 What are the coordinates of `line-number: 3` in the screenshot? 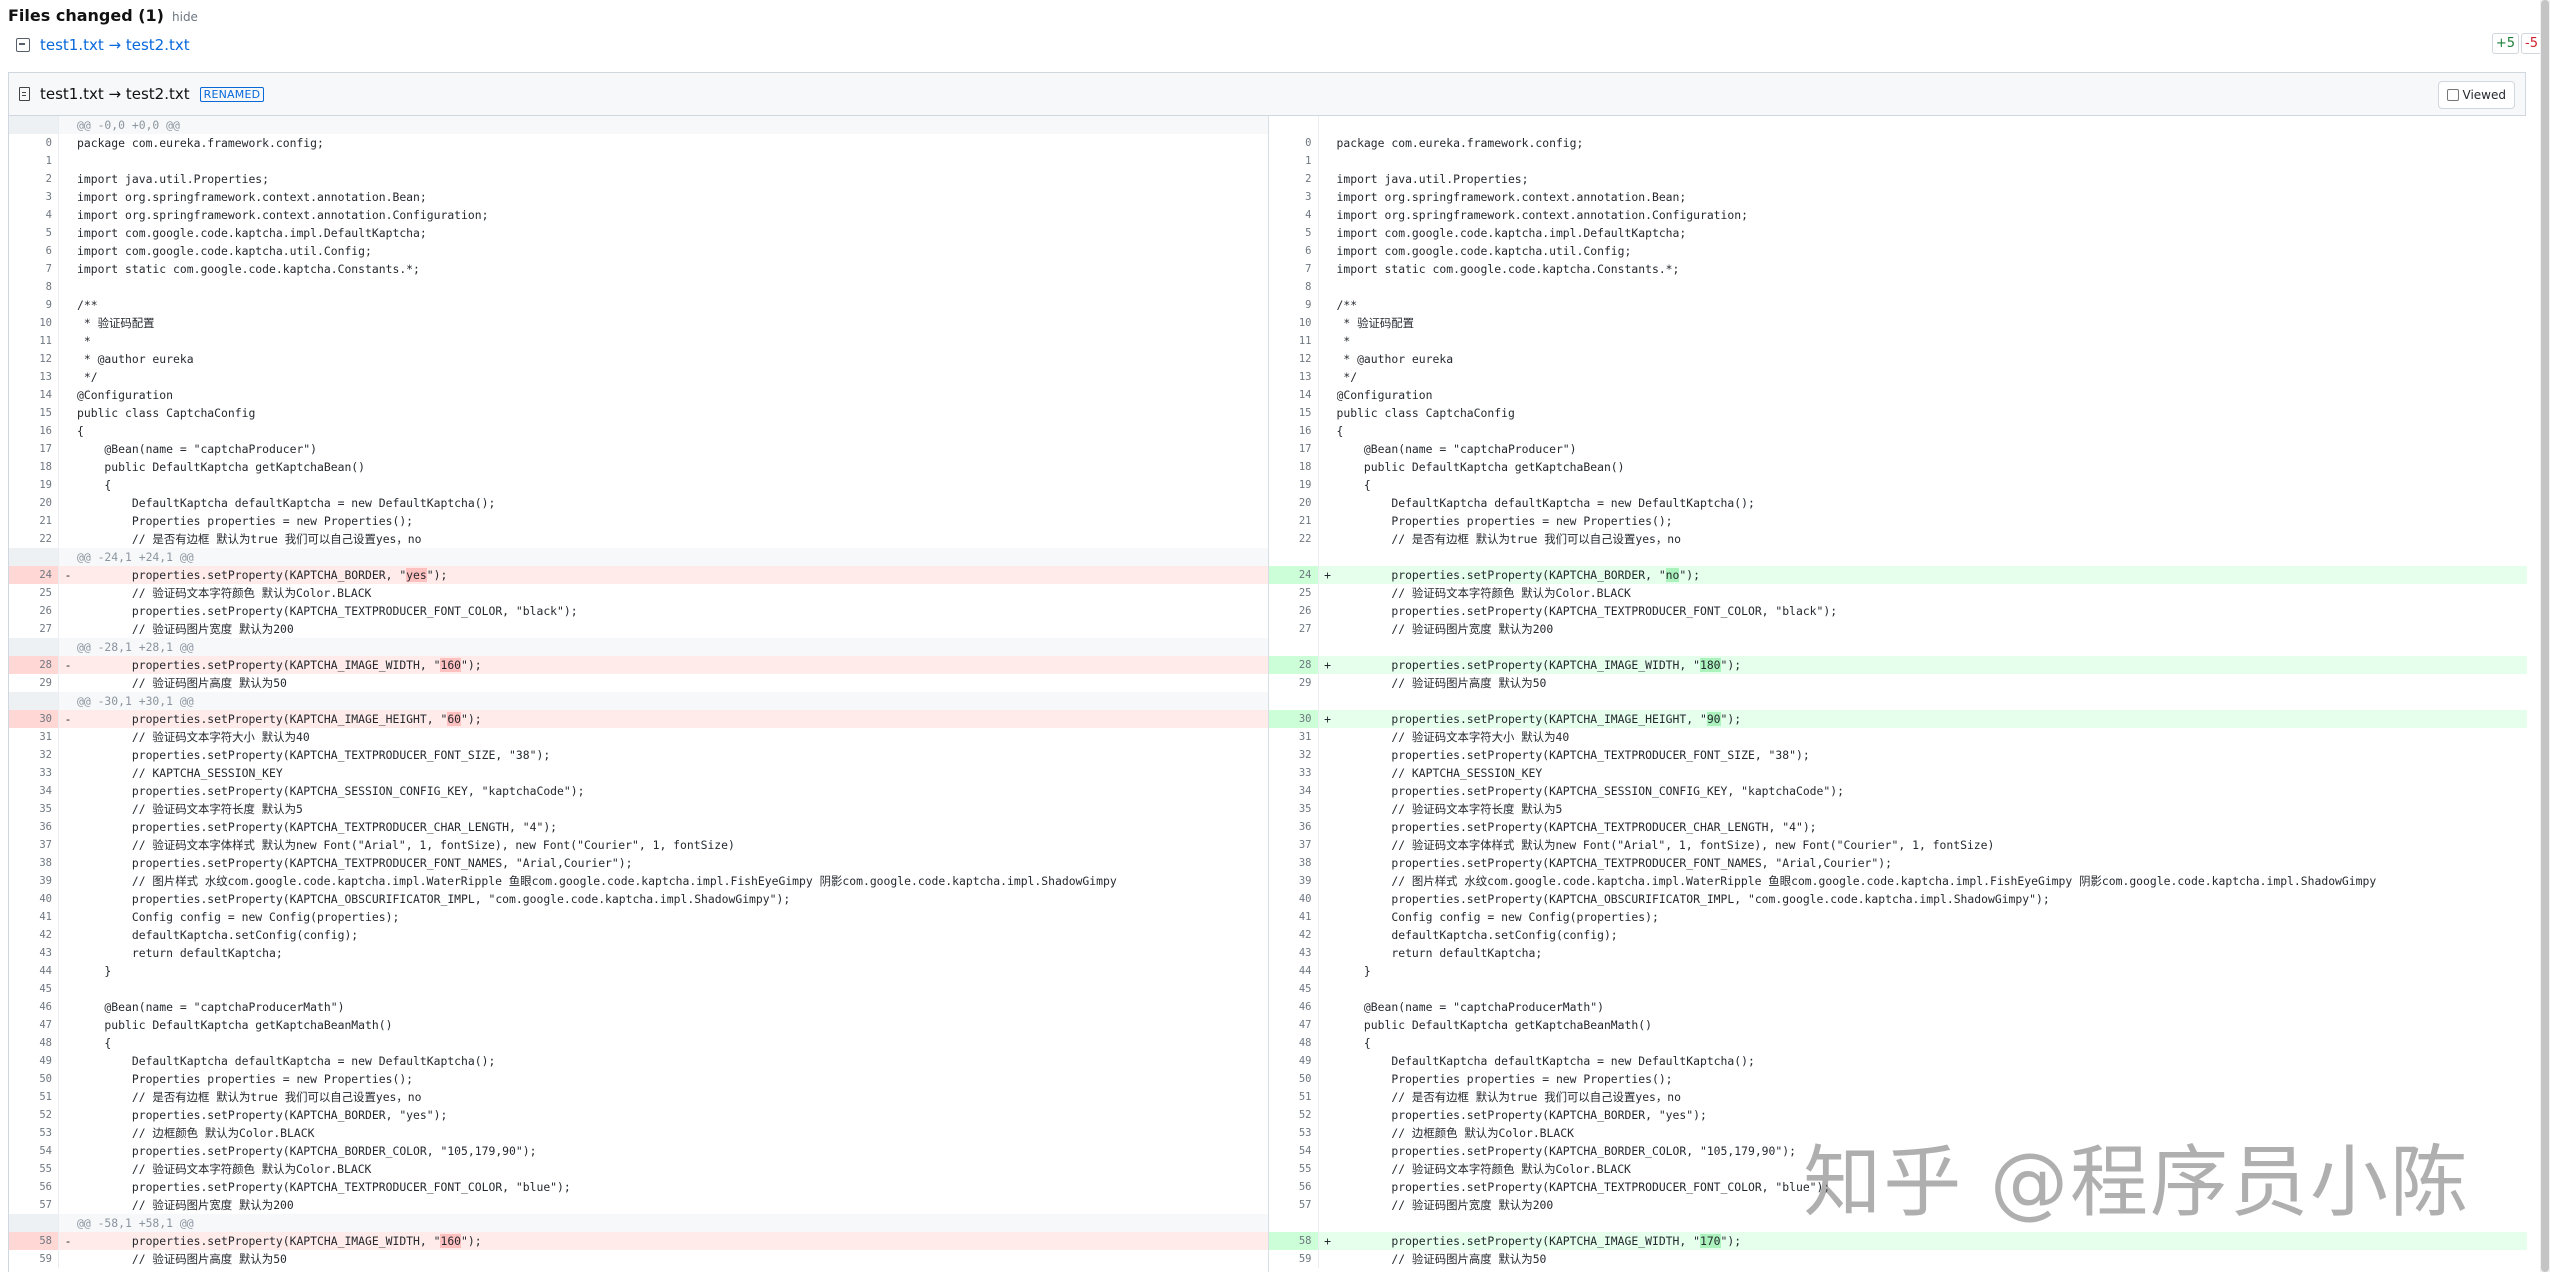 It's located at (1294, 197).